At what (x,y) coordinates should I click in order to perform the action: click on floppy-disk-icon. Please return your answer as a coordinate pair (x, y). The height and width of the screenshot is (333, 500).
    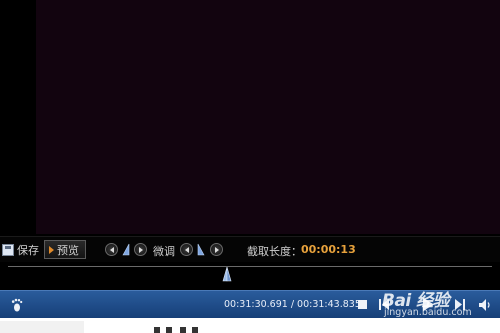
    Looking at the image, I should click on (8, 250).